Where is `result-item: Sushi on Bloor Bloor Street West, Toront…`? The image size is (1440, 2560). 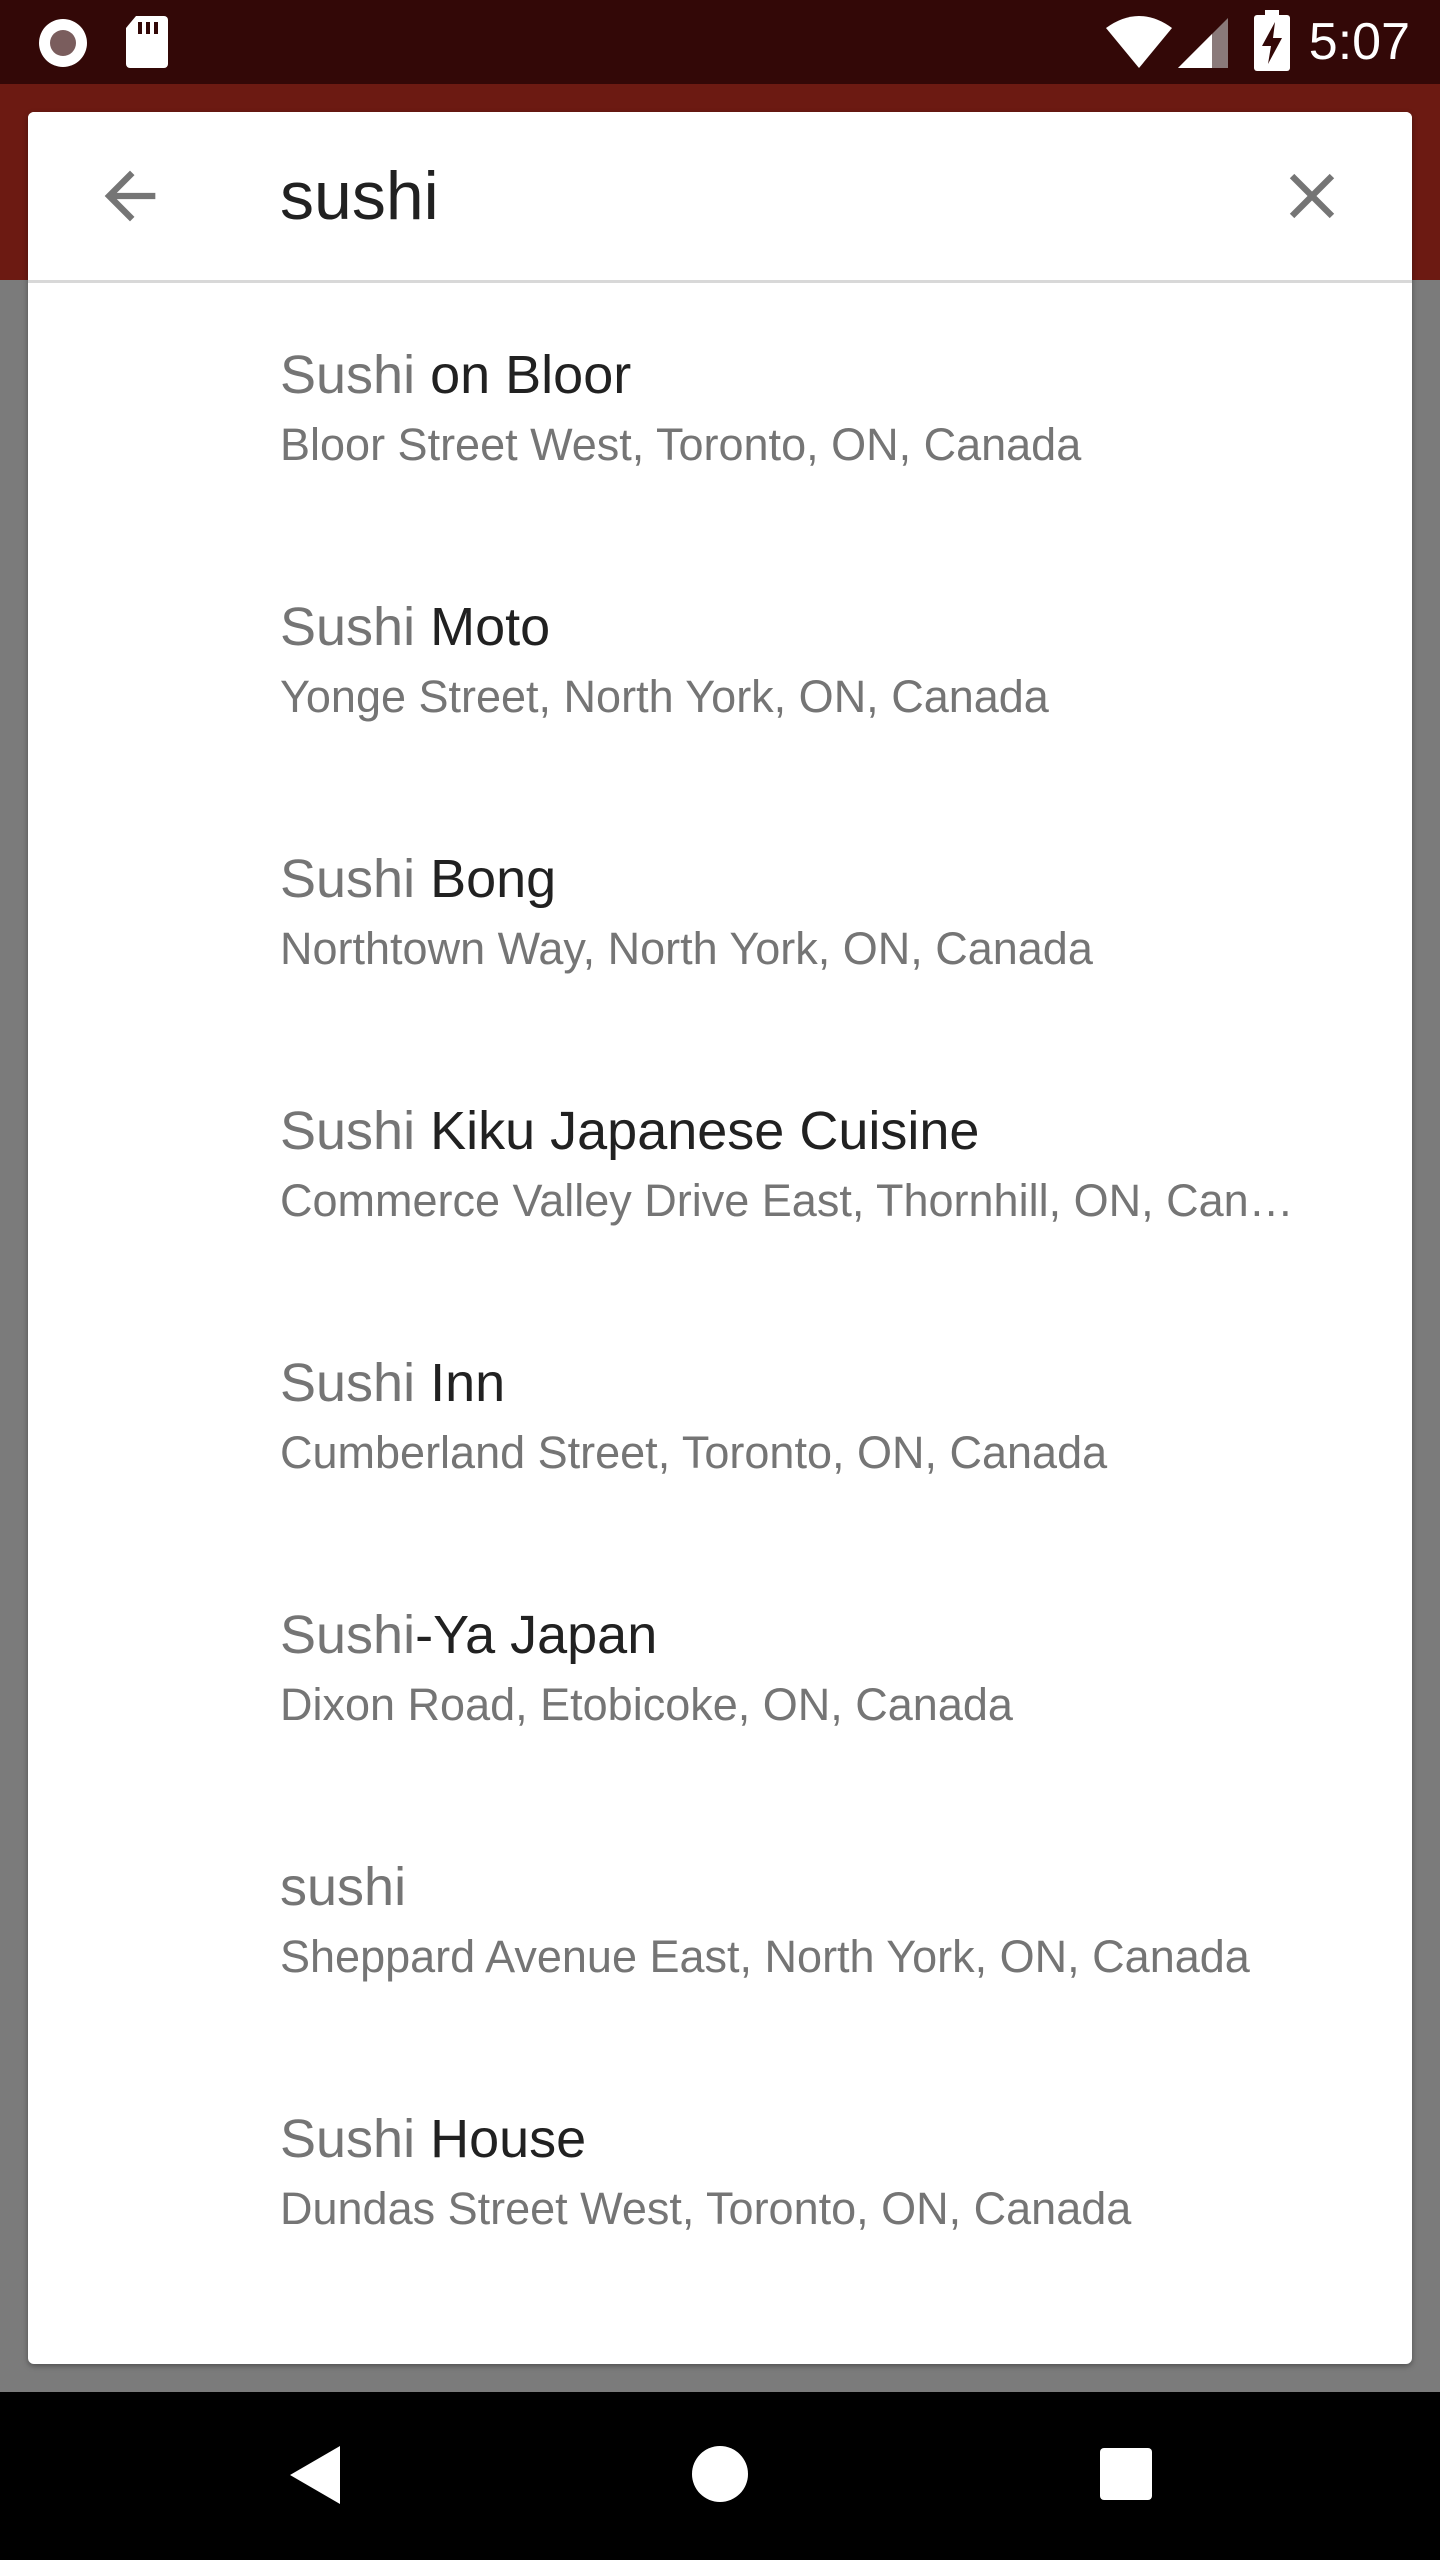 result-item: Sushi on Bloor Bloor Street West, Toront… is located at coordinates (720, 409).